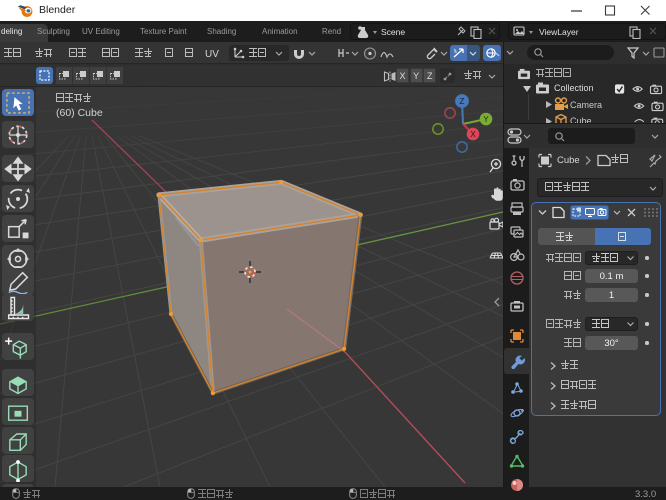  I want to click on svg-text: Z, so click(462, 101).